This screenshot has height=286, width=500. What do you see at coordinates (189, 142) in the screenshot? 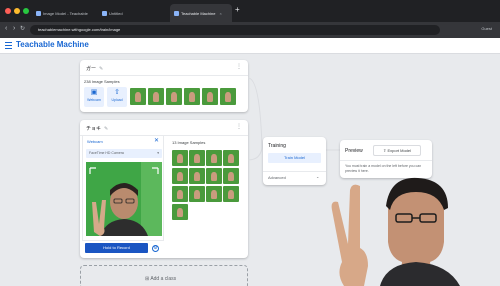
I see `sample-count: 13 Image Samples` at bounding box center [189, 142].